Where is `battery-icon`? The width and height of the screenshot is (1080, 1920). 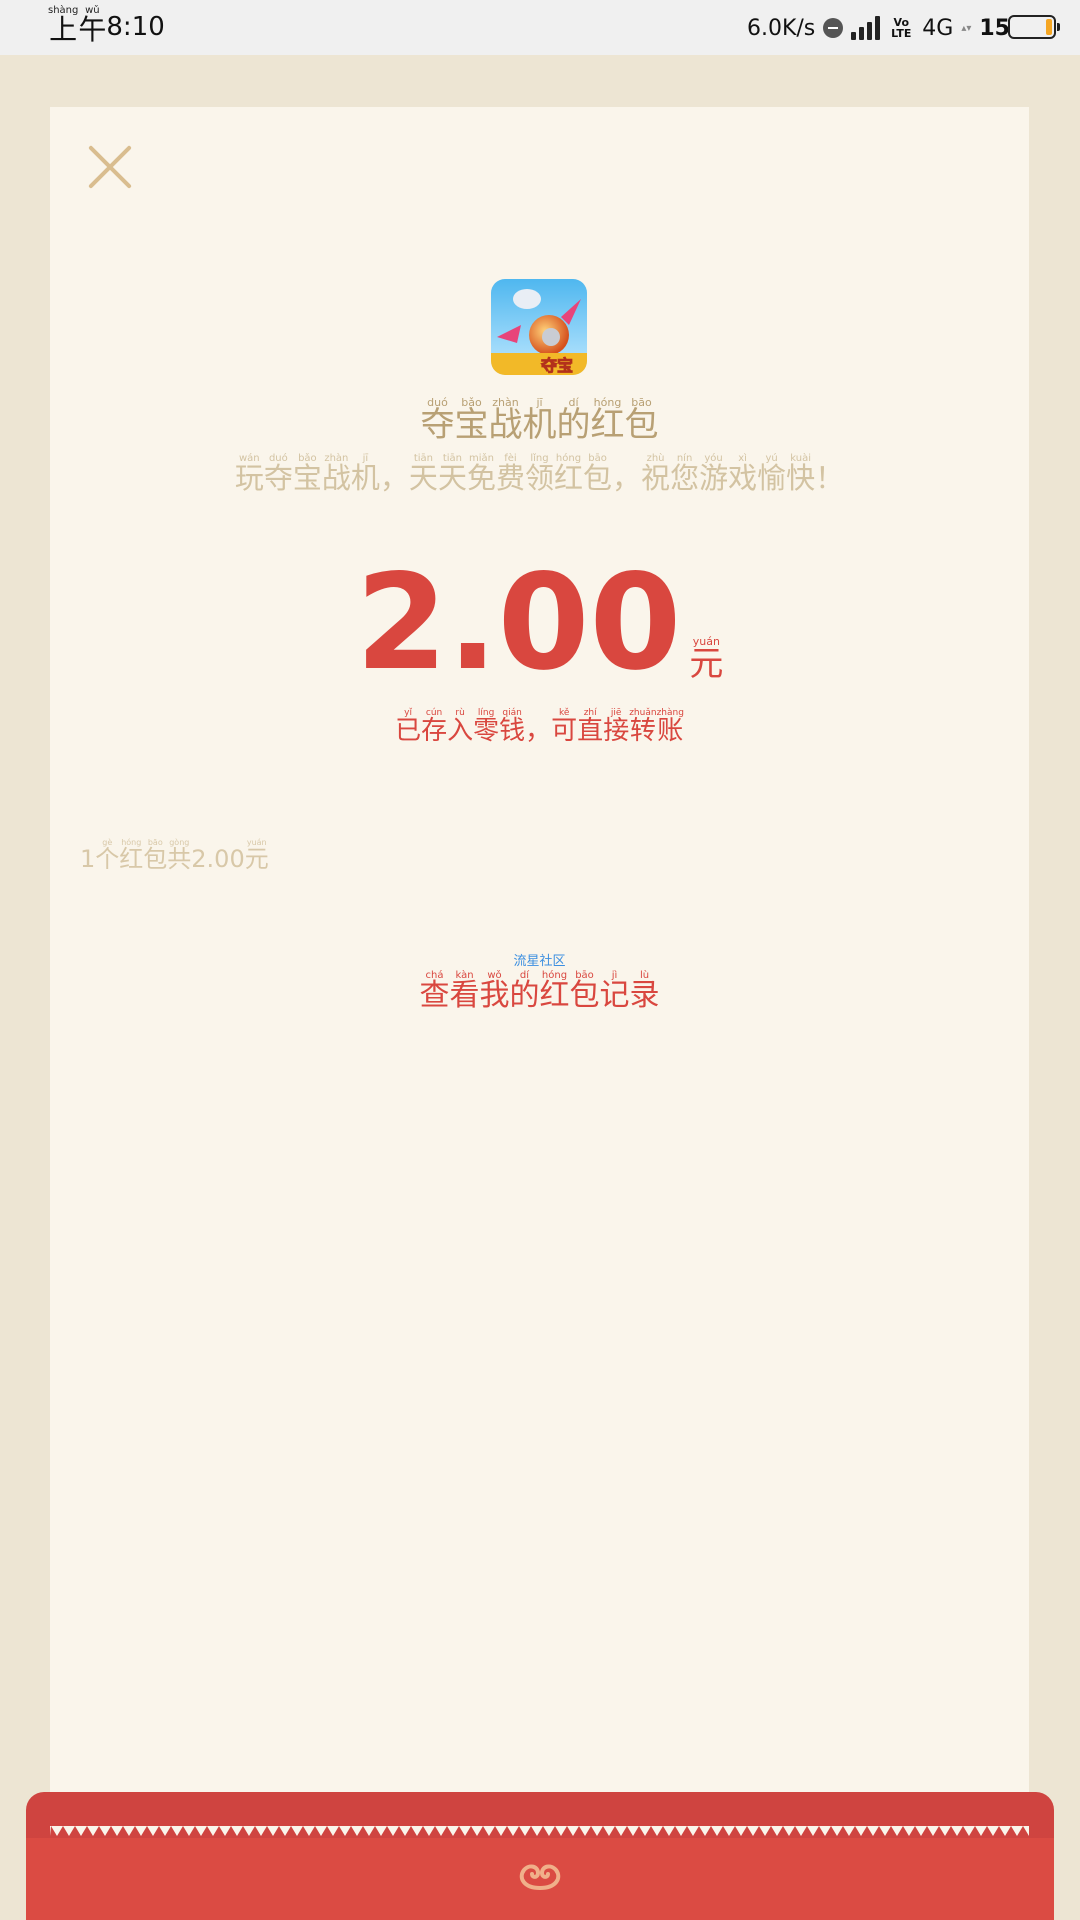 battery-icon is located at coordinates (1034, 27).